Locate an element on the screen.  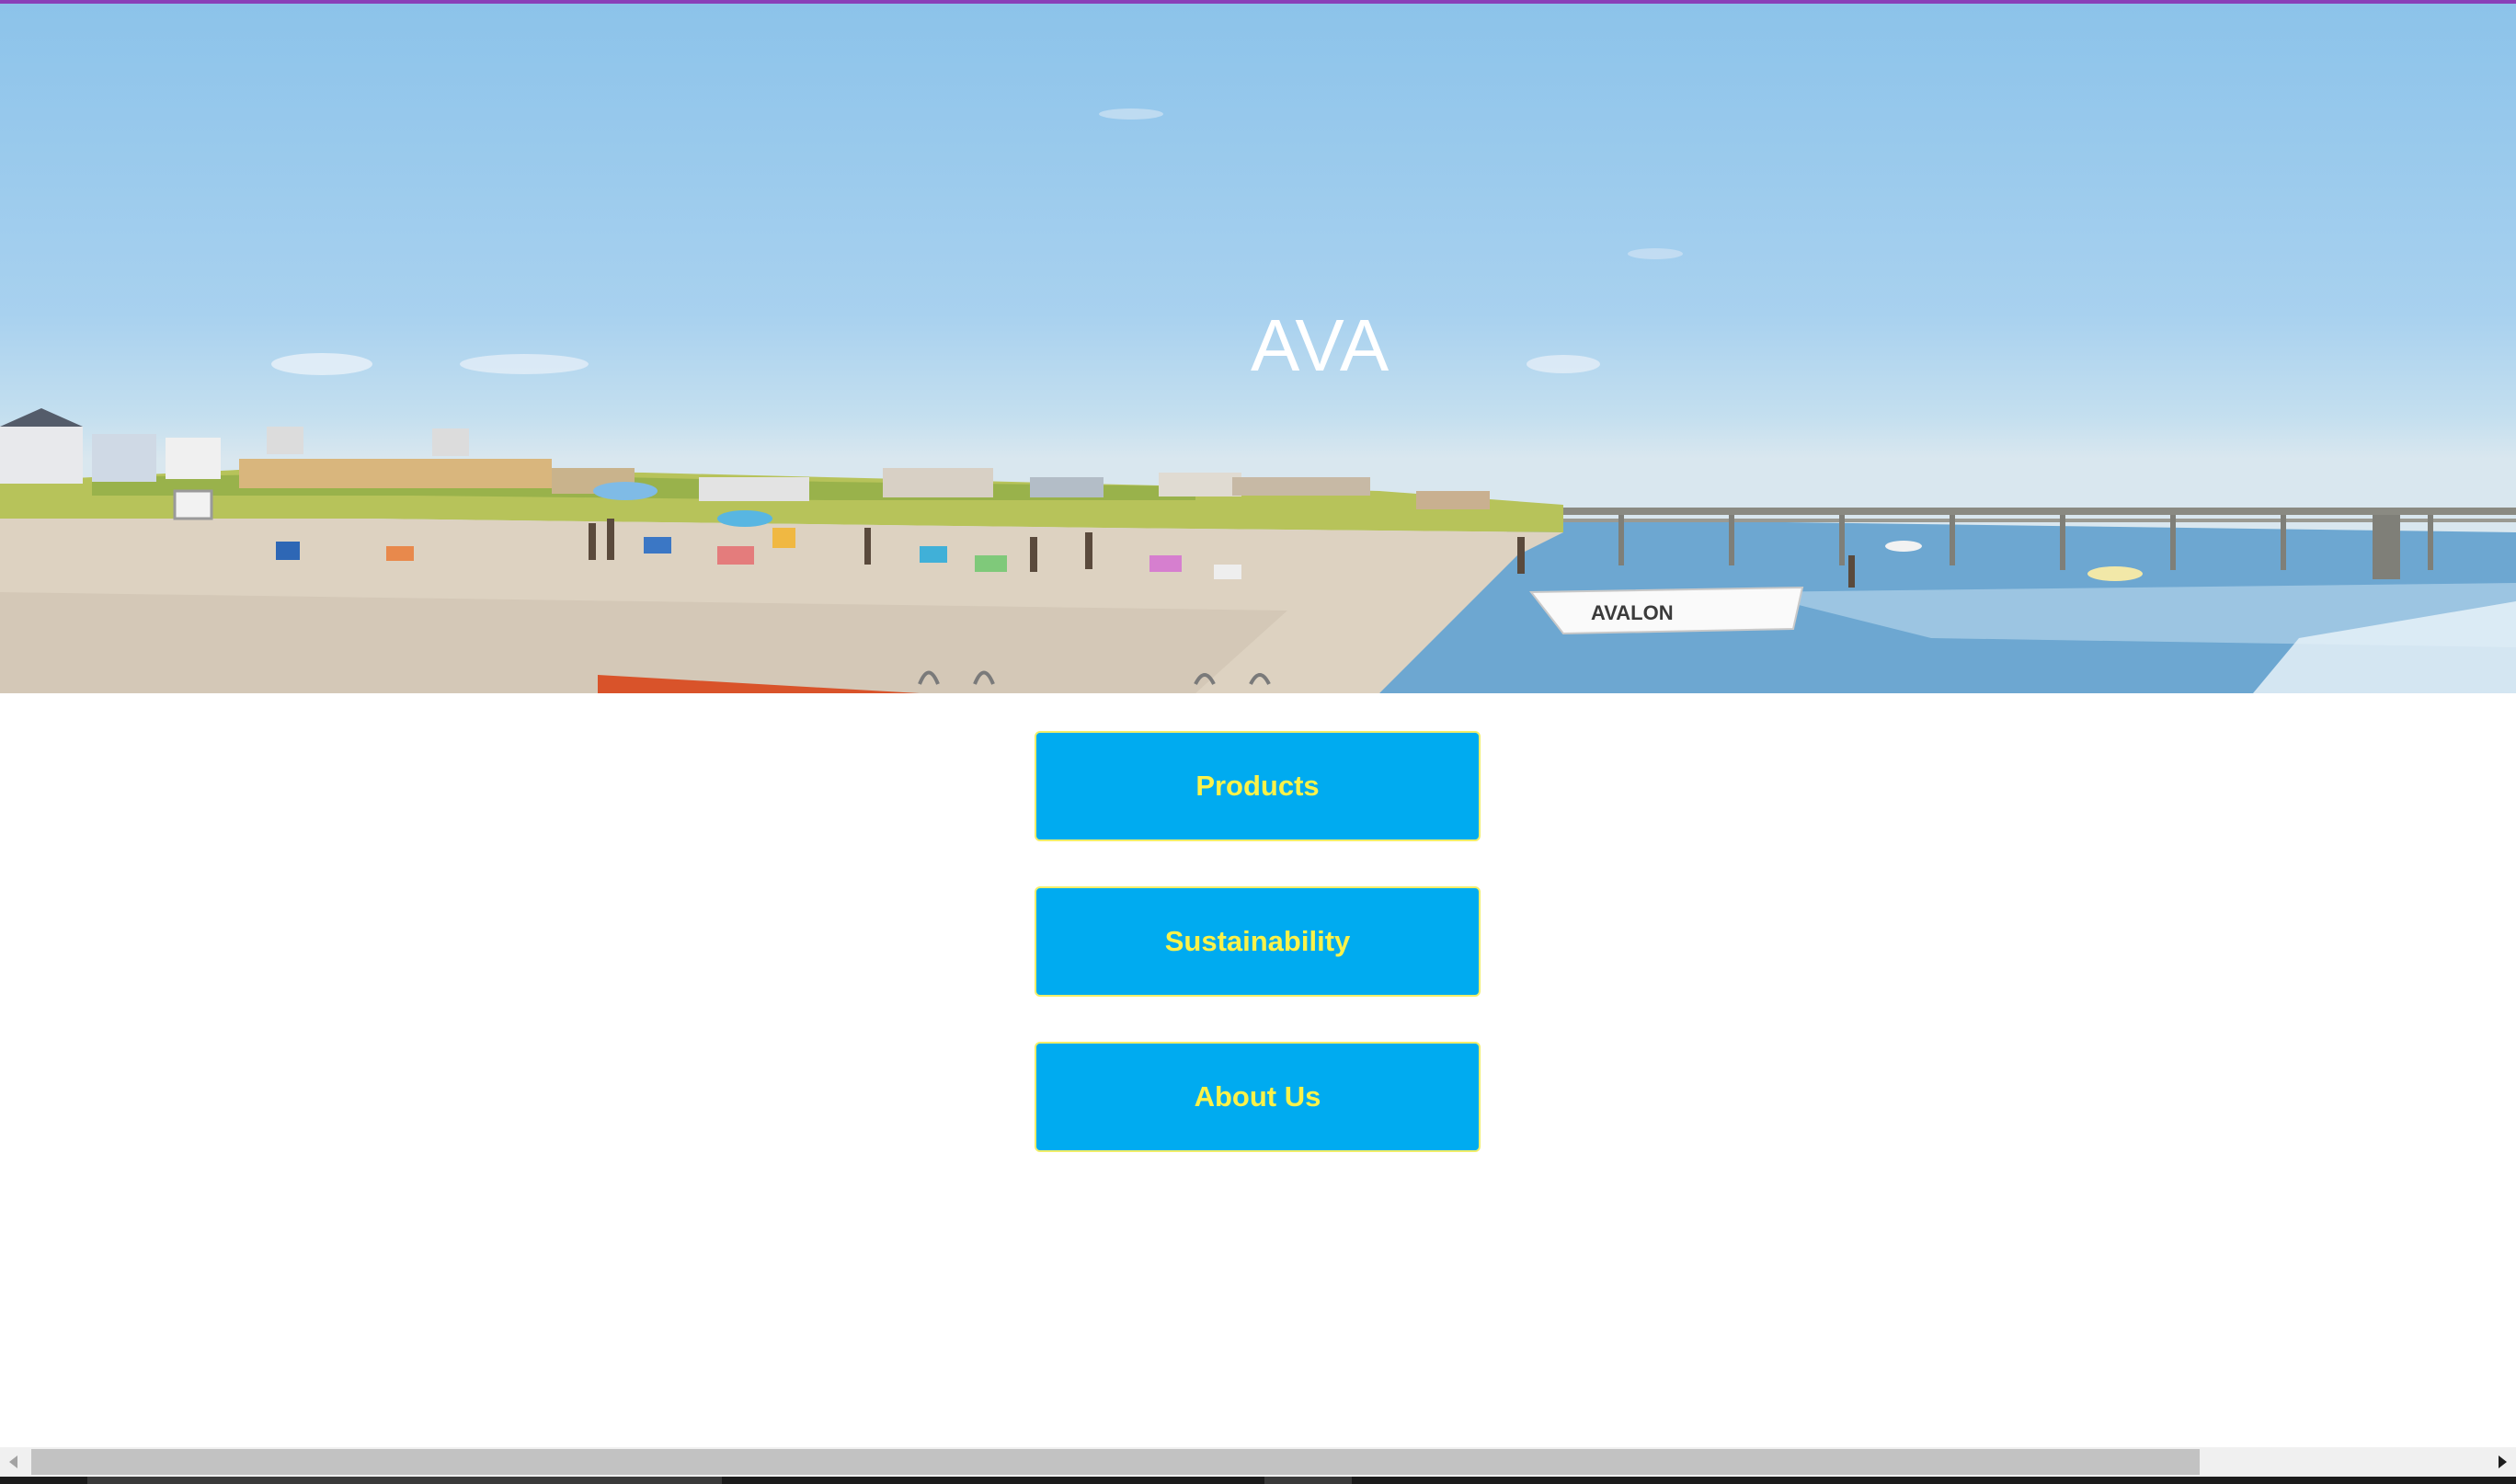
taskbar-strip is located at coordinates (1258, 1480).